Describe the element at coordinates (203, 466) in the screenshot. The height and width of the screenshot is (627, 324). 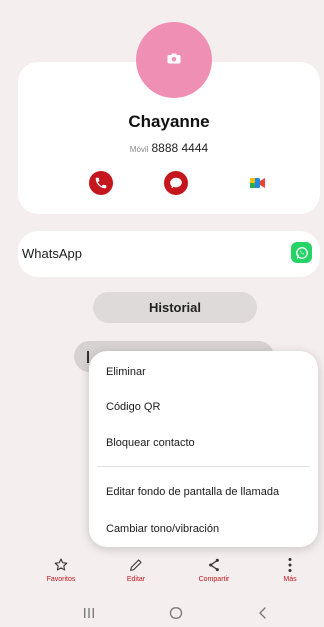
I see `menu-divider` at that location.